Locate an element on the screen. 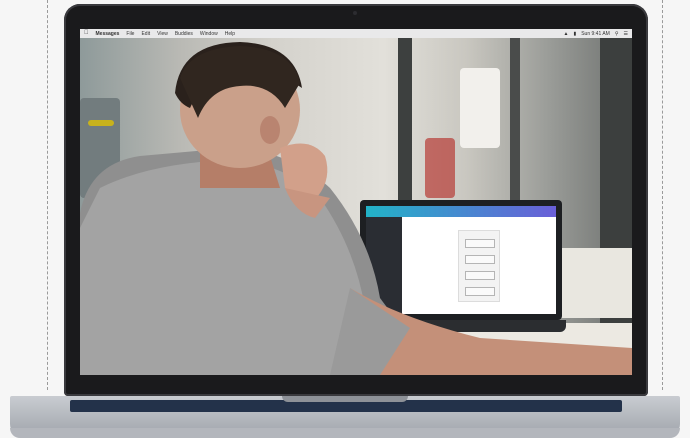  dashed-guide-right is located at coordinates (662, 195).